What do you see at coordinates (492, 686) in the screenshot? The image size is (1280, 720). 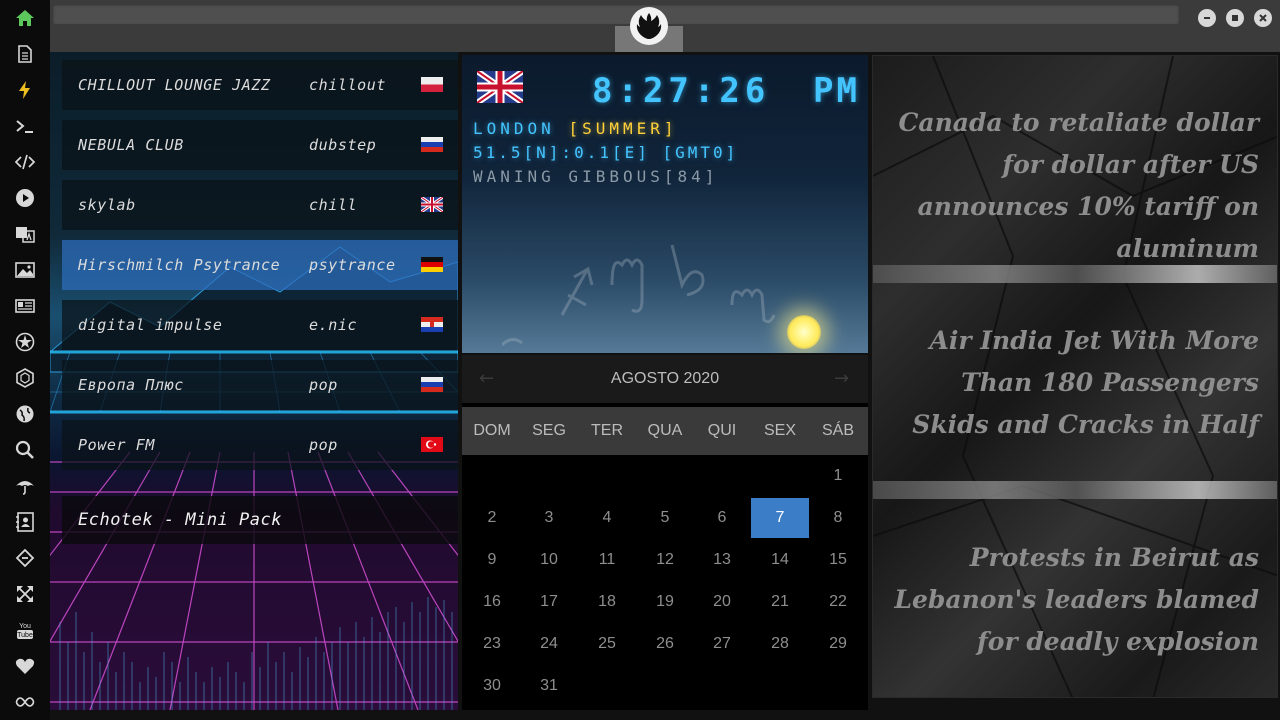 I see `calendar-day: 30` at bounding box center [492, 686].